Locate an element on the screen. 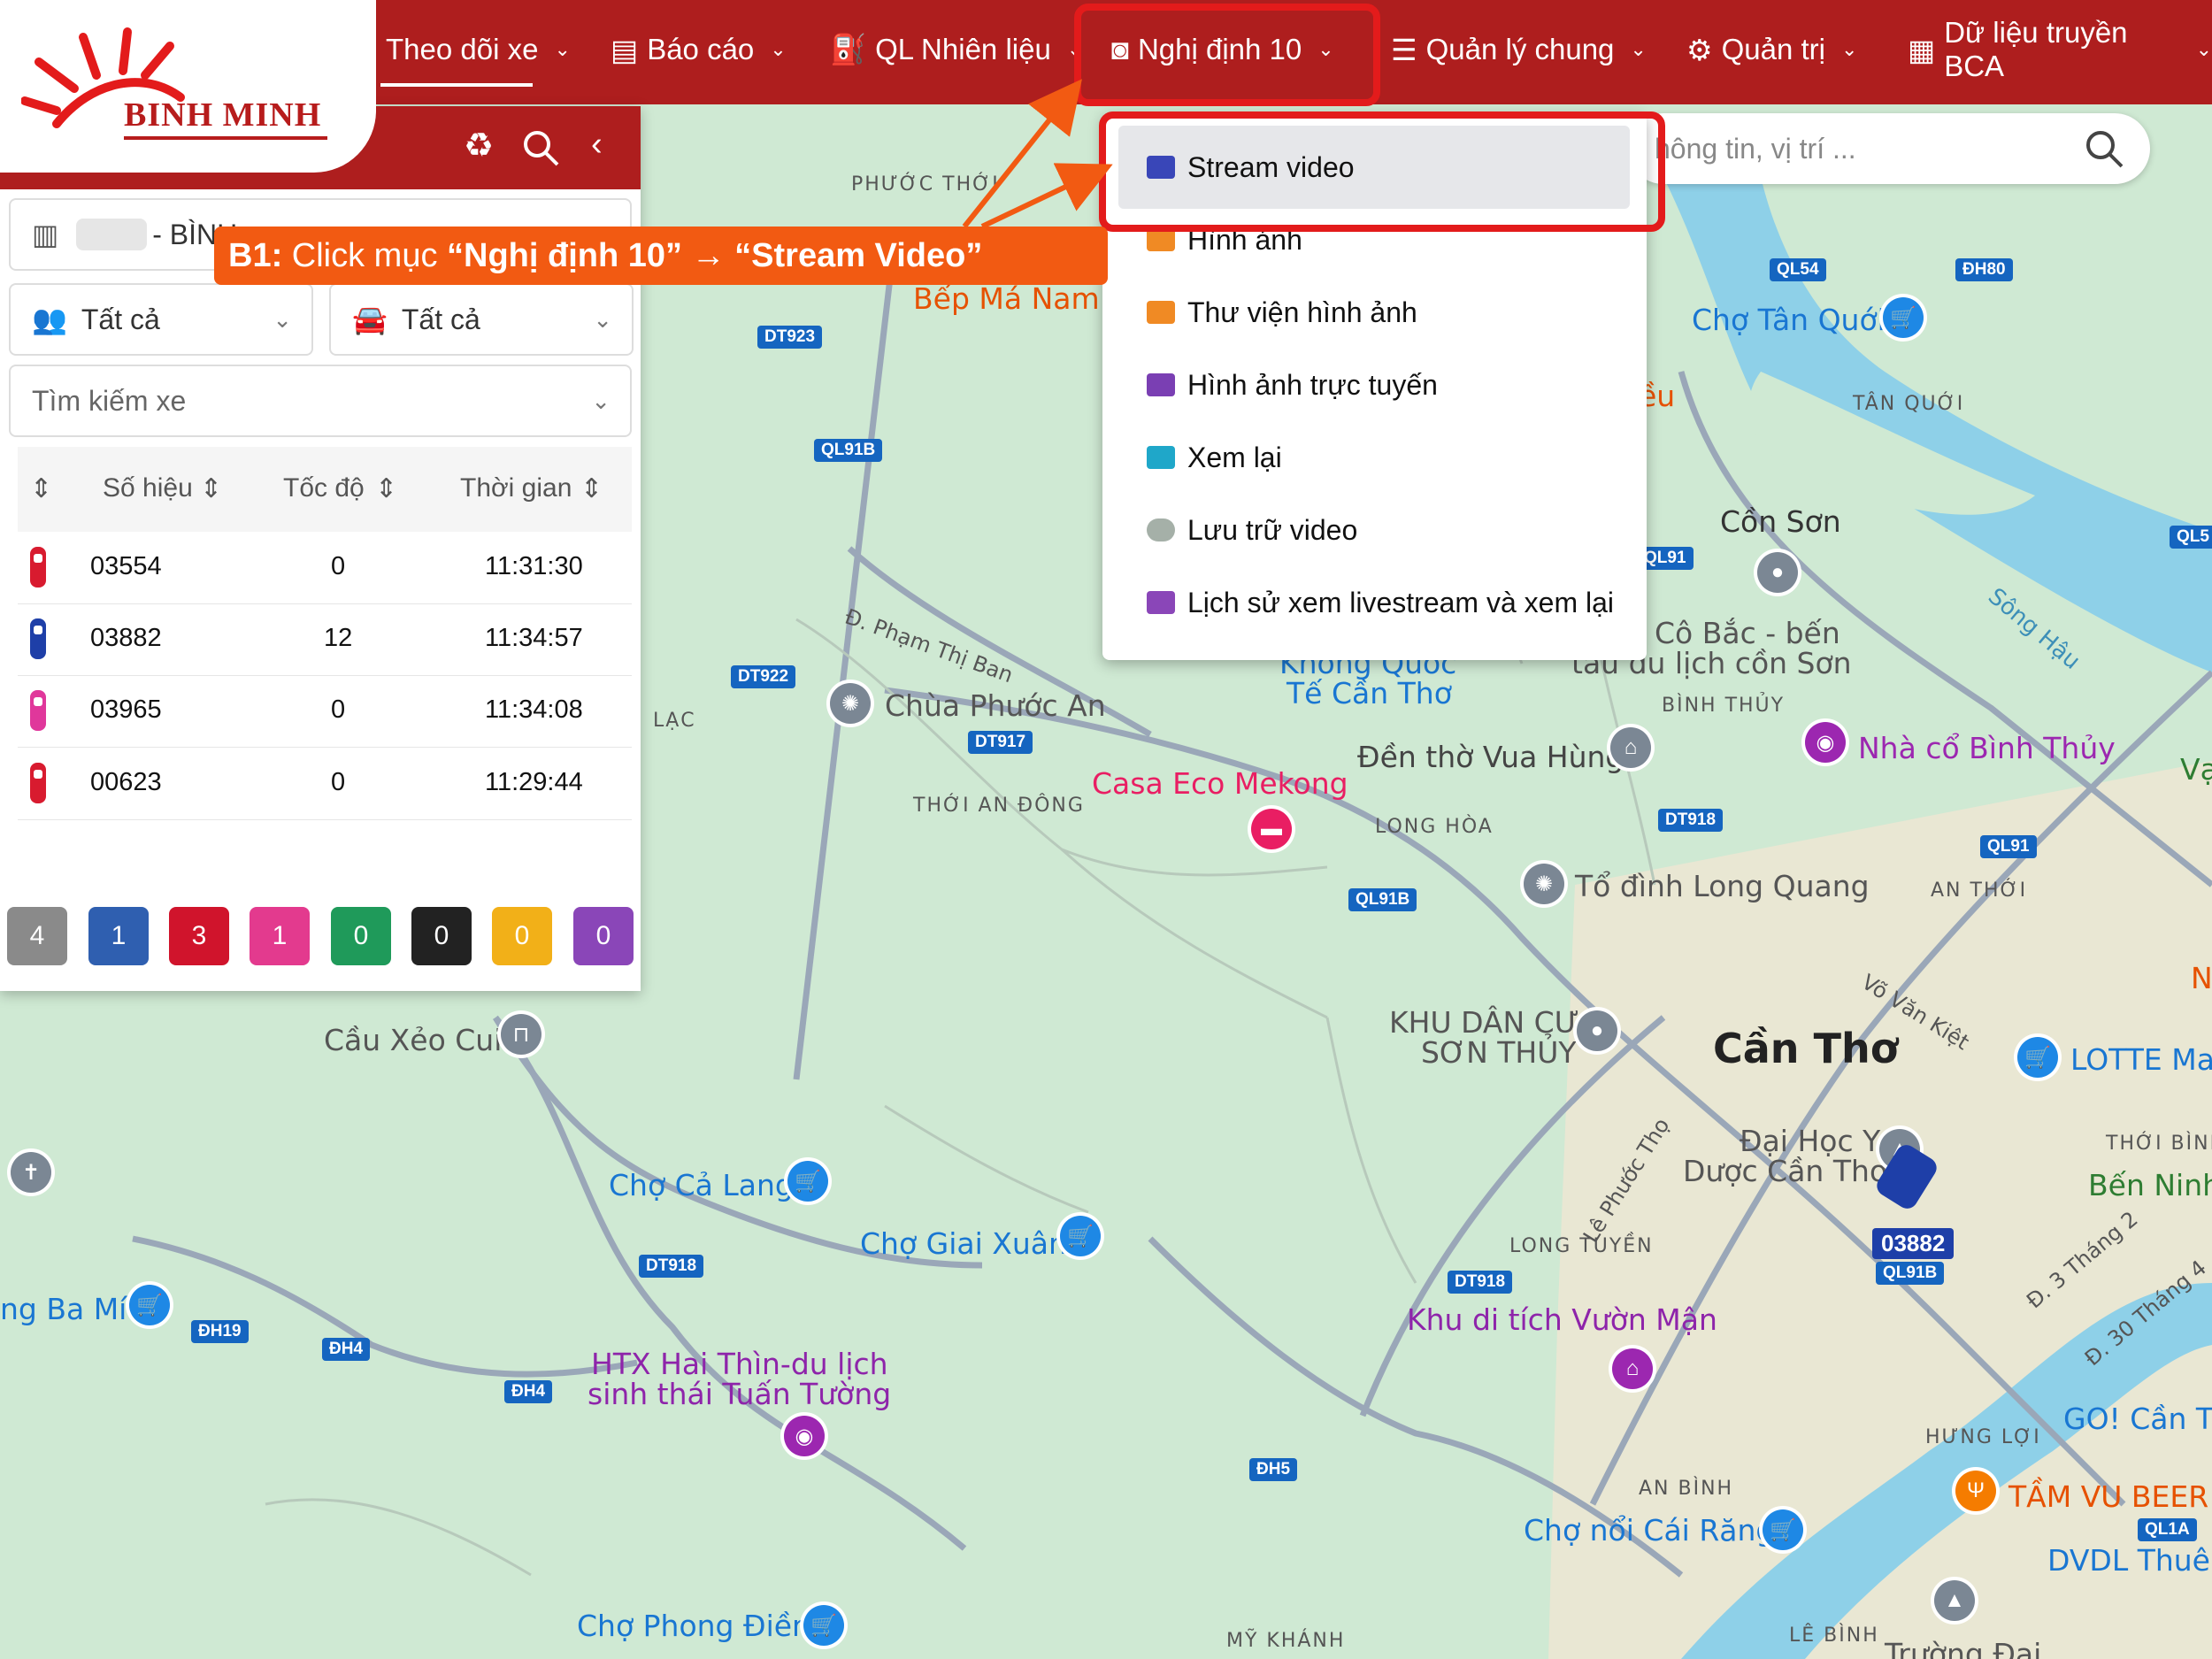 The width and height of the screenshot is (2212, 1659). callout-text: Click mục is located at coordinates (365, 255).